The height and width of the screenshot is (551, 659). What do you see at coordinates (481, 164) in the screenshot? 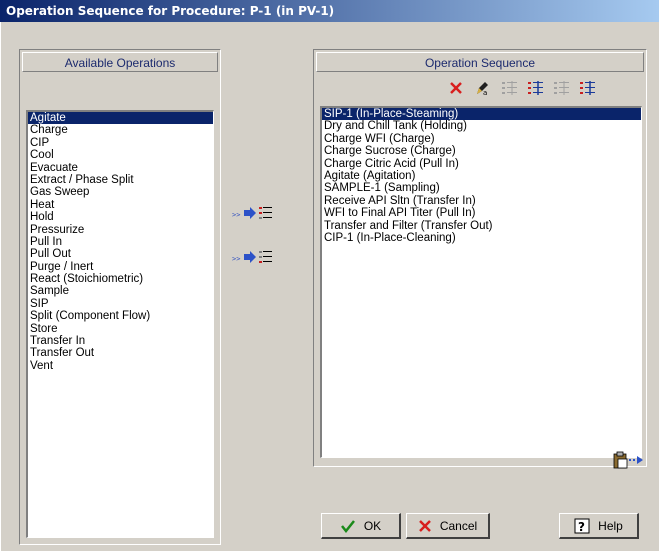
I see `list-item: Charge Citric Acid (Pull In)` at bounding box center [481, 164].